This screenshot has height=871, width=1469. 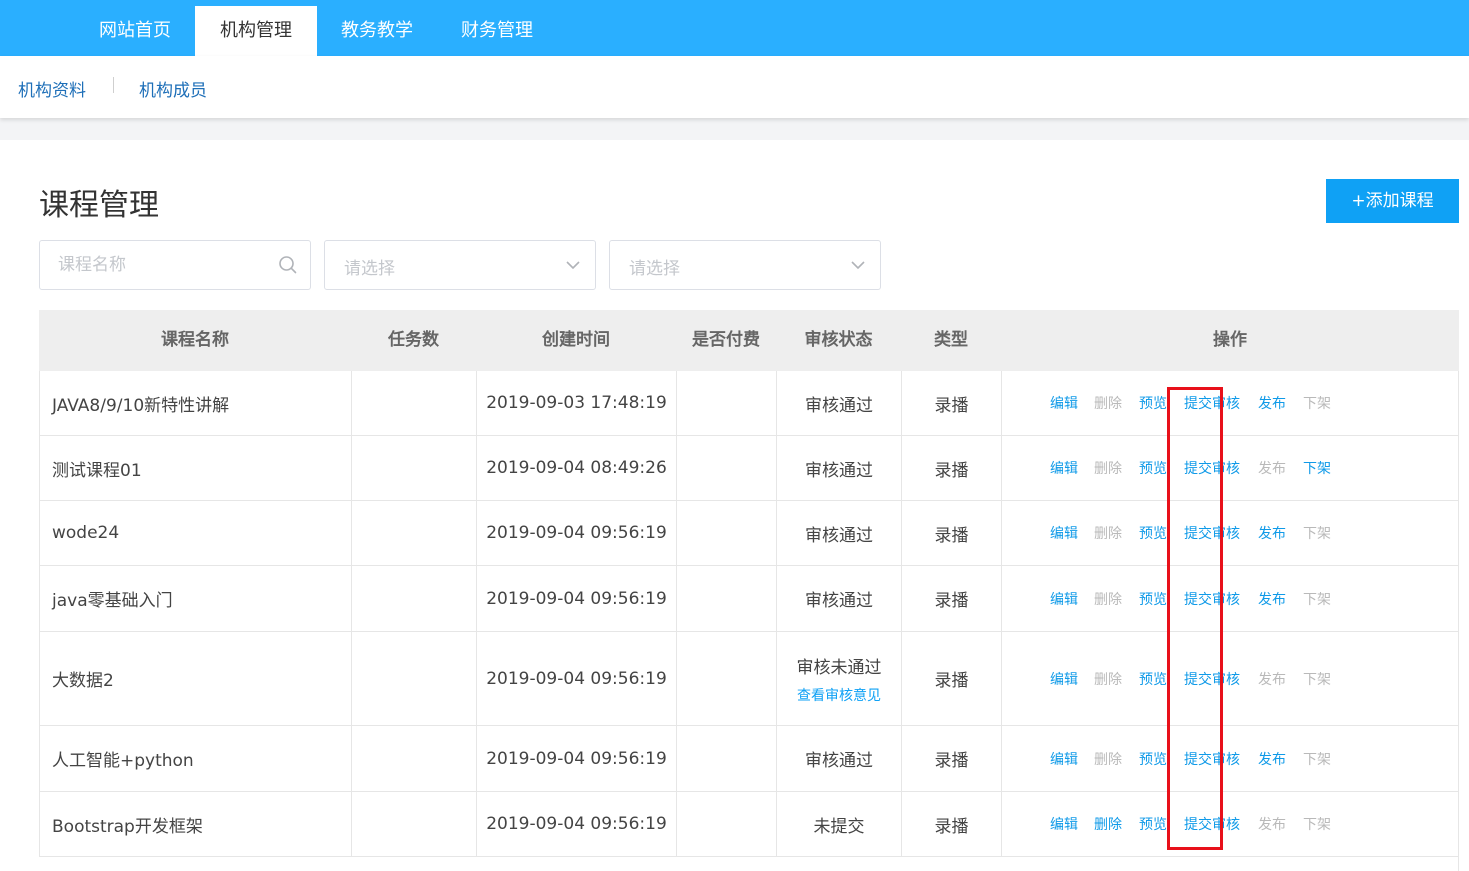 What do you see at coordinates (413, 340) in the screenshot?
I see `header-task-count: 任务数` at bounding box center [413, 340].